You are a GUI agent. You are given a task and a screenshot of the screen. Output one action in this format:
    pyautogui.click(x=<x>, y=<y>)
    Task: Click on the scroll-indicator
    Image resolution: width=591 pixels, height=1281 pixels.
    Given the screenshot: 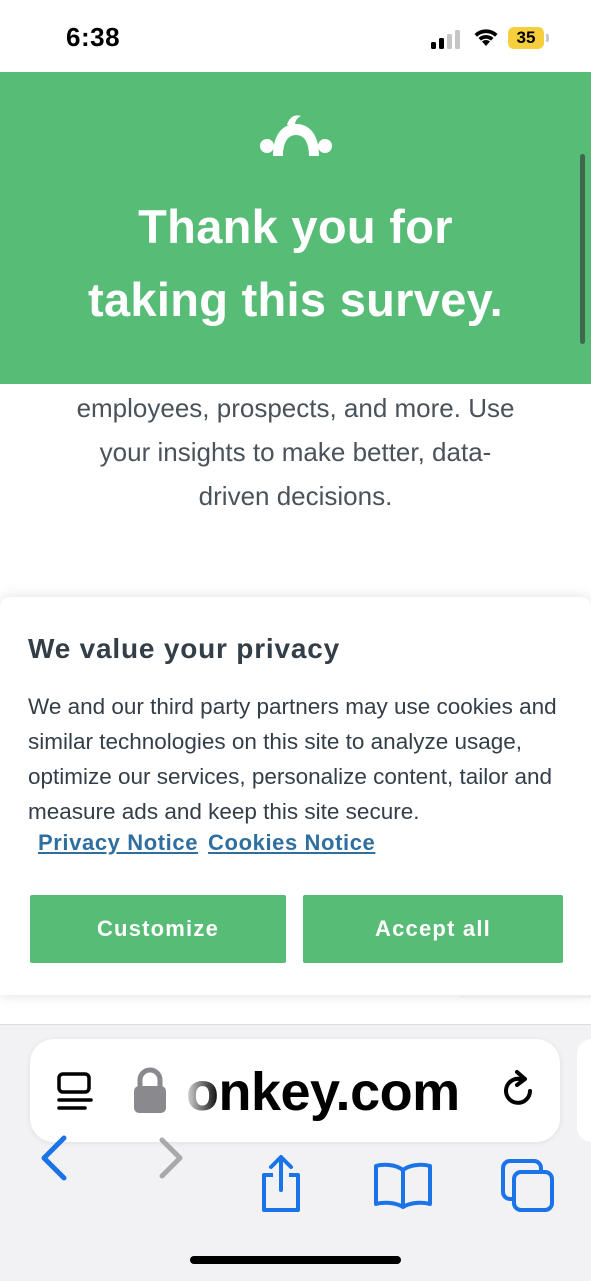 What is the action you would take?
    pyautogui.click(x=582, y=249)
    